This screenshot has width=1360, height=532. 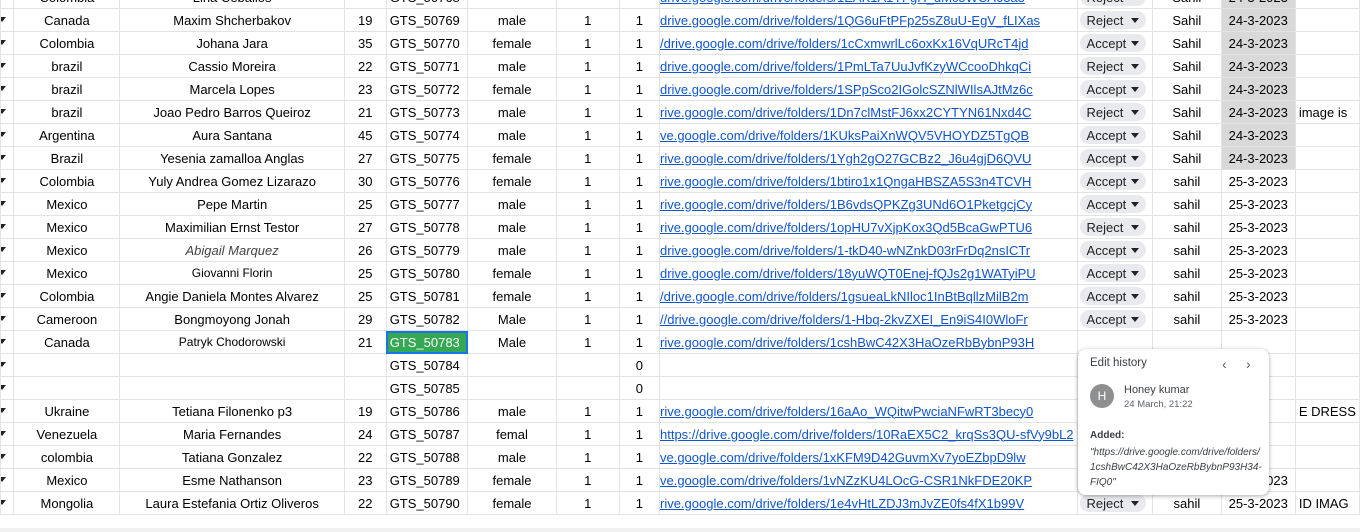 What do you see at coordinates (232, 135) in the screenshot?
I see `name-cell: Aura Santana` at bounding box center [232, 135].